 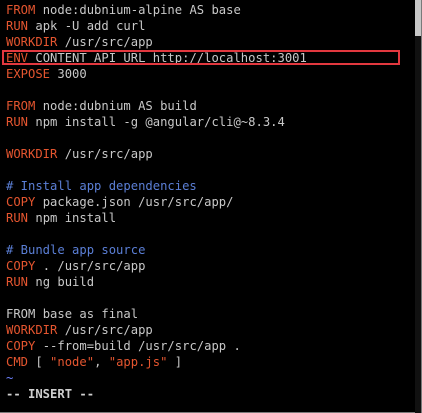 I want to click on code-line: RUN npm install -g @angular/cli@~8.3.4, so click(x=145, y=122).